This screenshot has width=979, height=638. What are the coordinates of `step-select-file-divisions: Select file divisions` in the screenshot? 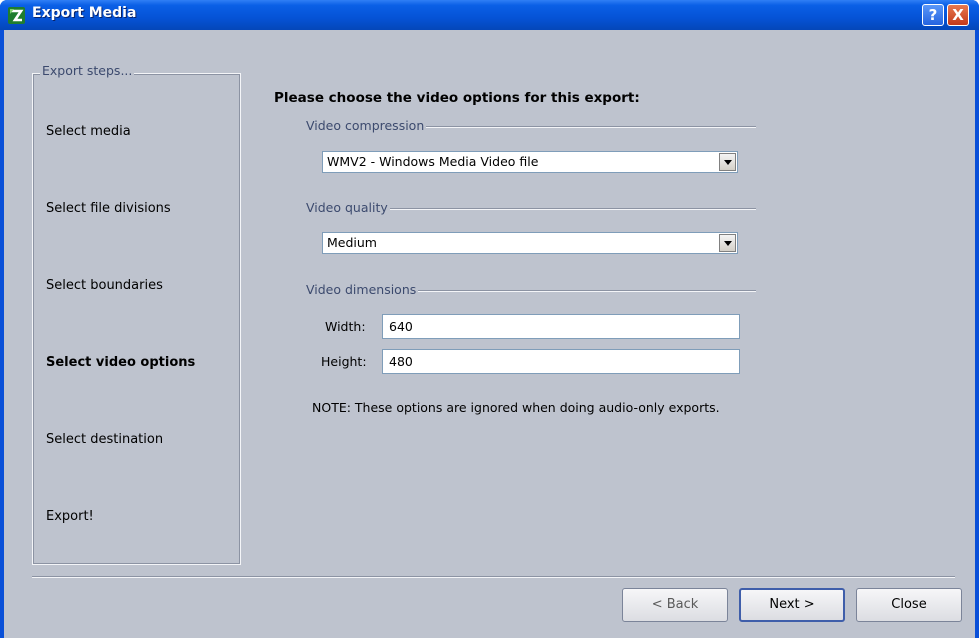 It's located at (108, 208).